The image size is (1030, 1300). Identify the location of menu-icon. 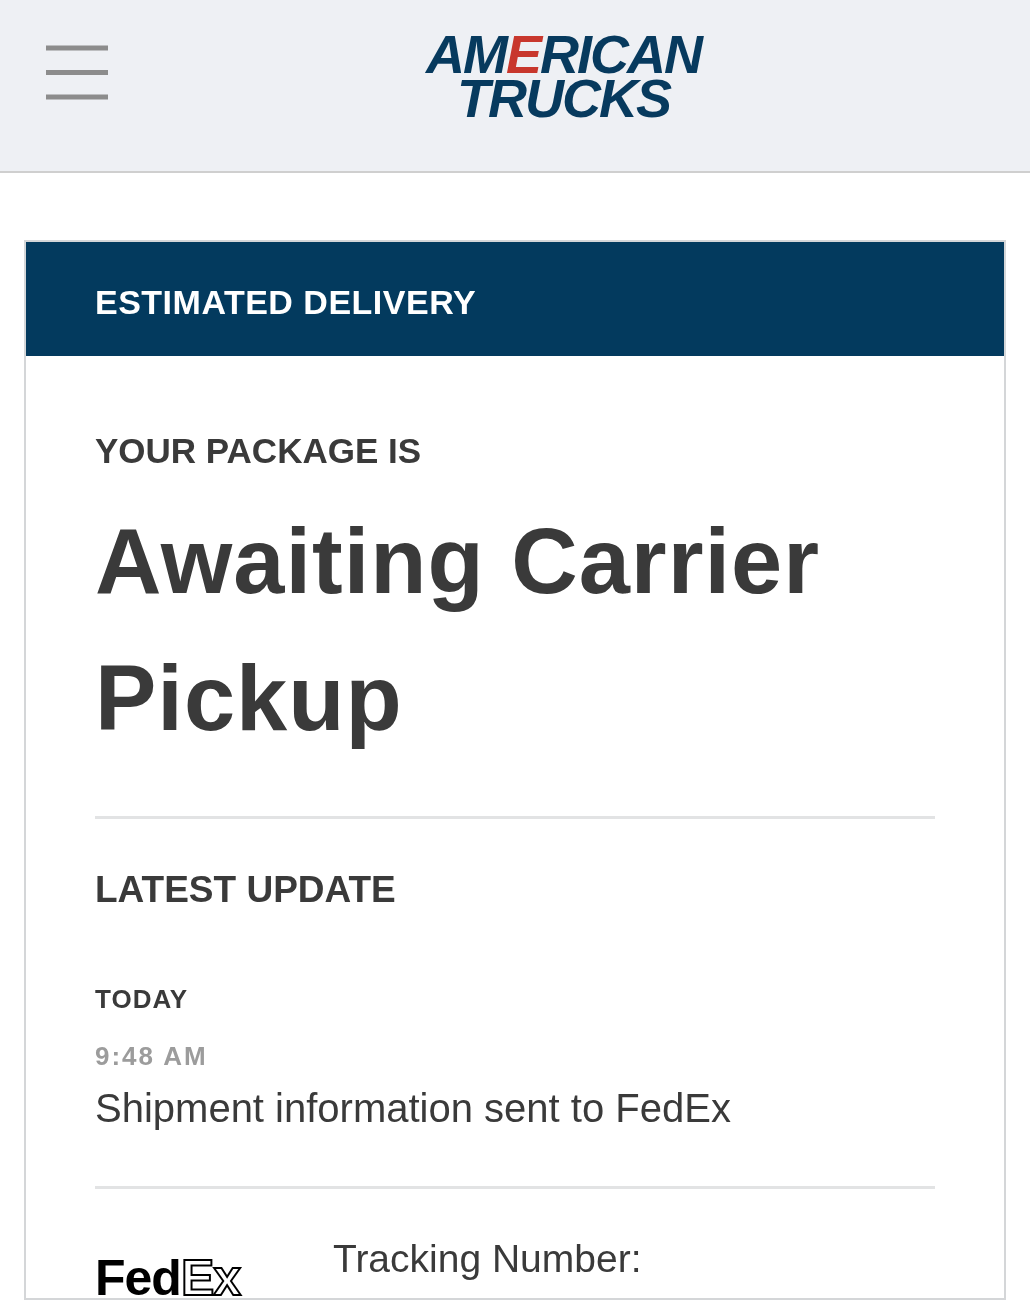
(77, 72).